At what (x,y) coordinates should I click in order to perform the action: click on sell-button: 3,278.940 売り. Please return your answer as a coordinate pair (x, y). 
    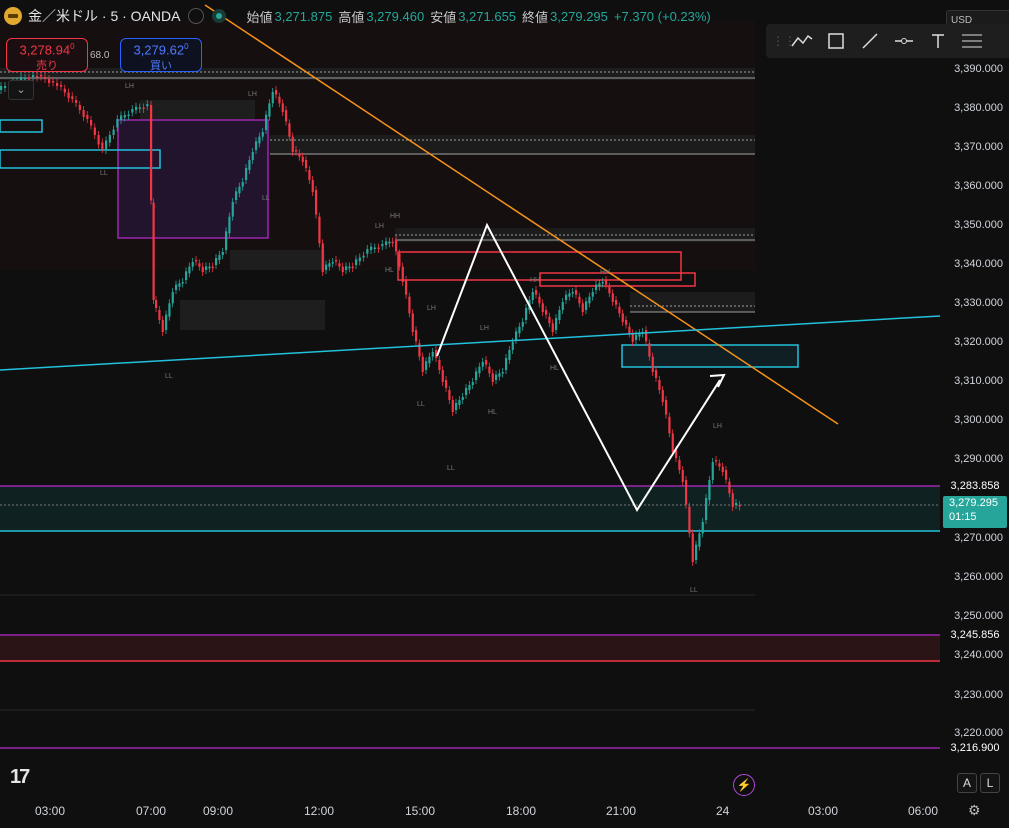
    Looking at the image, I should click on (47, 55).